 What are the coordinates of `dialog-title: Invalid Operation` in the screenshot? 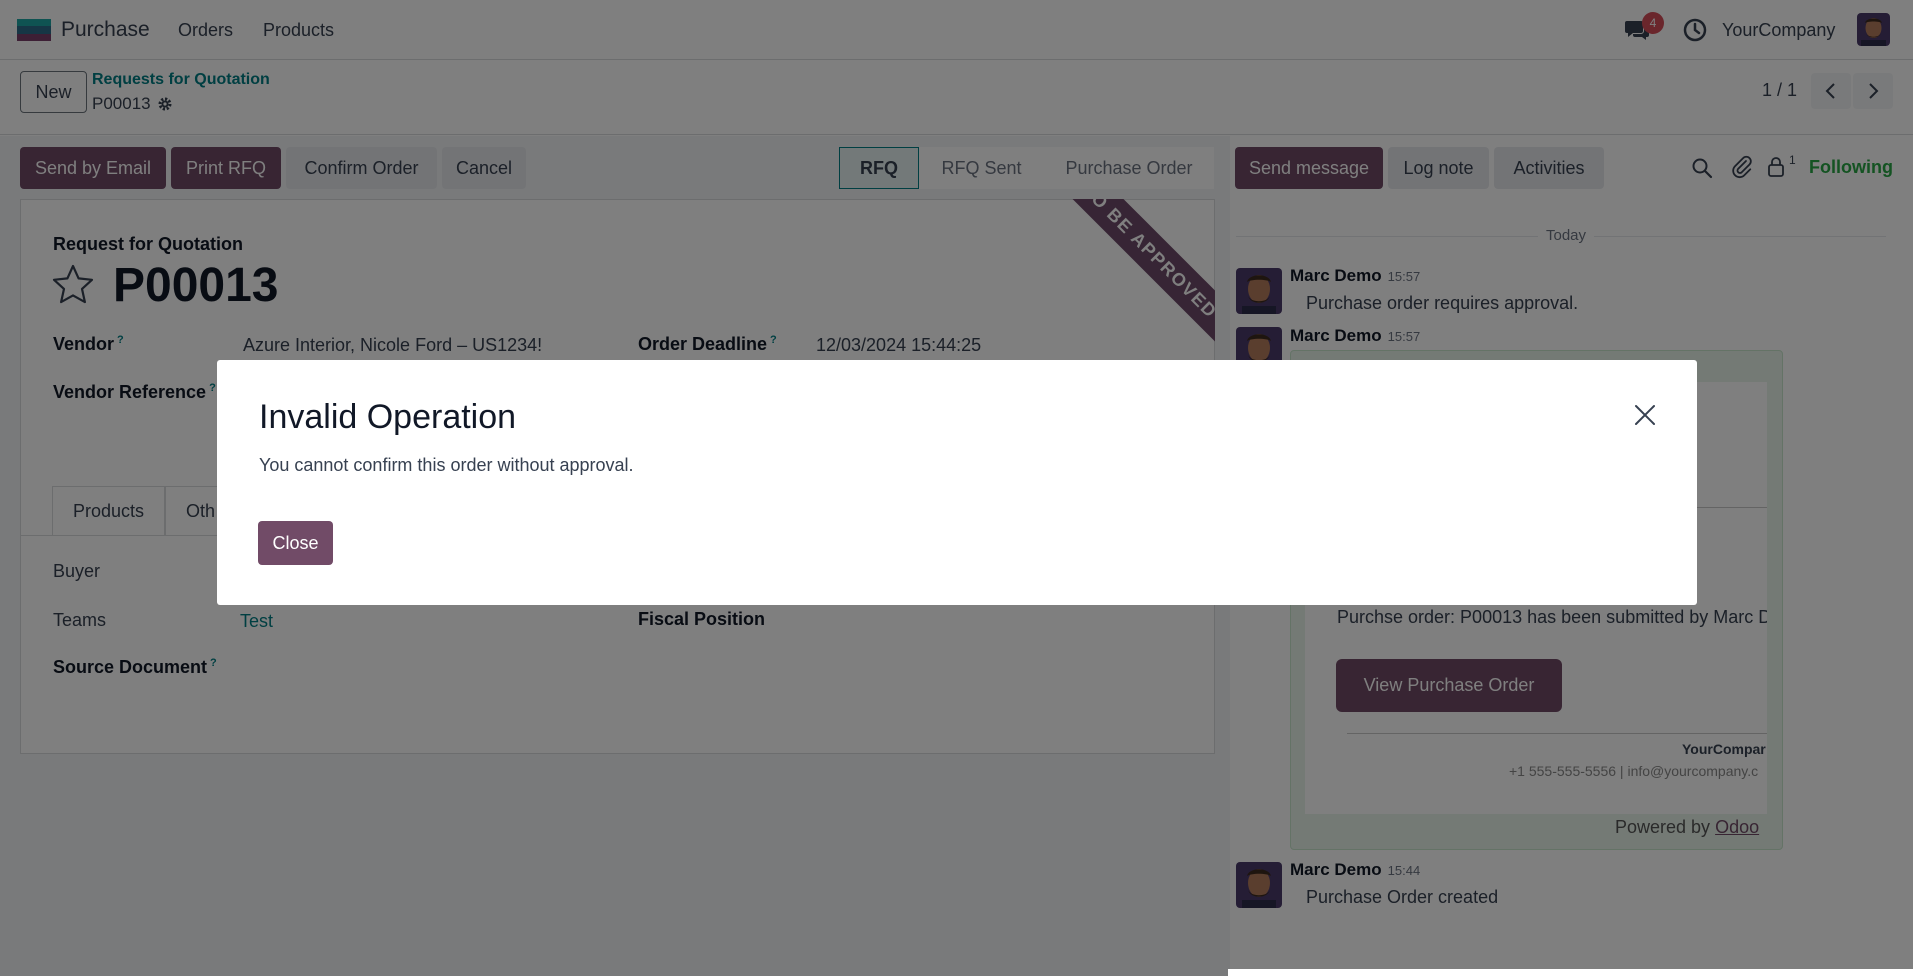 It's located at (388, 417).